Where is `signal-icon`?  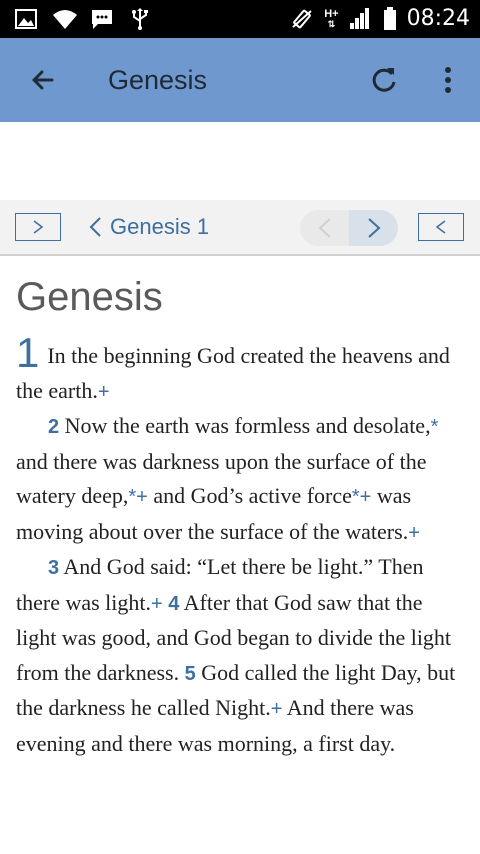 signal-icon is located at coordinates (361, 19).